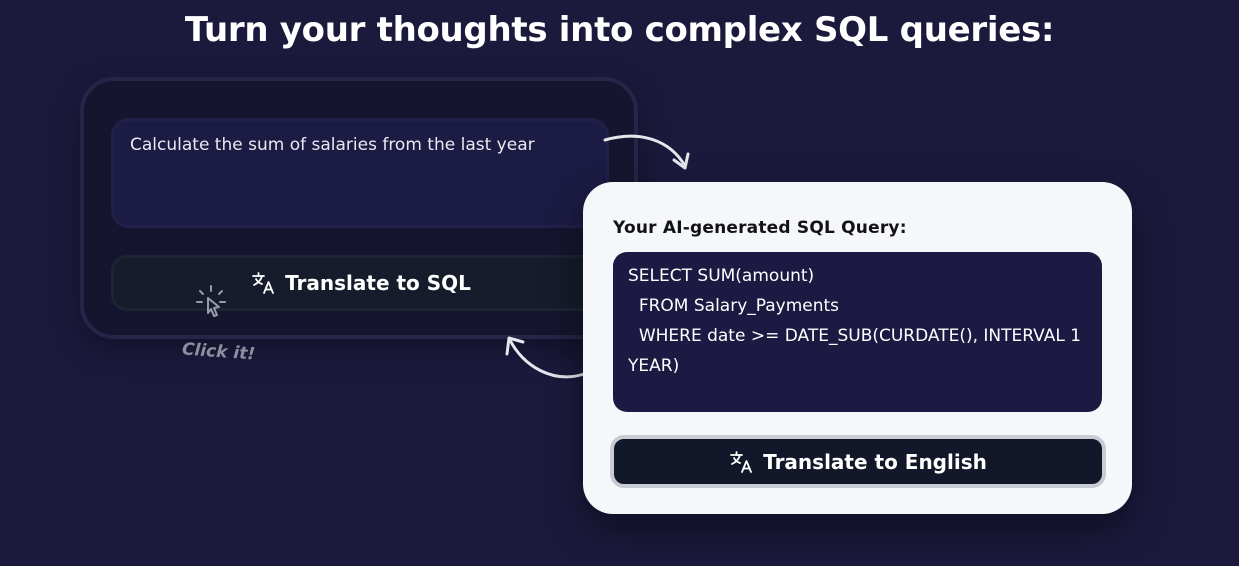  What do you see at coordinates (211, 301) in the screenshot?
I see `click-cursor-icon` at bounding box center [211, 301].